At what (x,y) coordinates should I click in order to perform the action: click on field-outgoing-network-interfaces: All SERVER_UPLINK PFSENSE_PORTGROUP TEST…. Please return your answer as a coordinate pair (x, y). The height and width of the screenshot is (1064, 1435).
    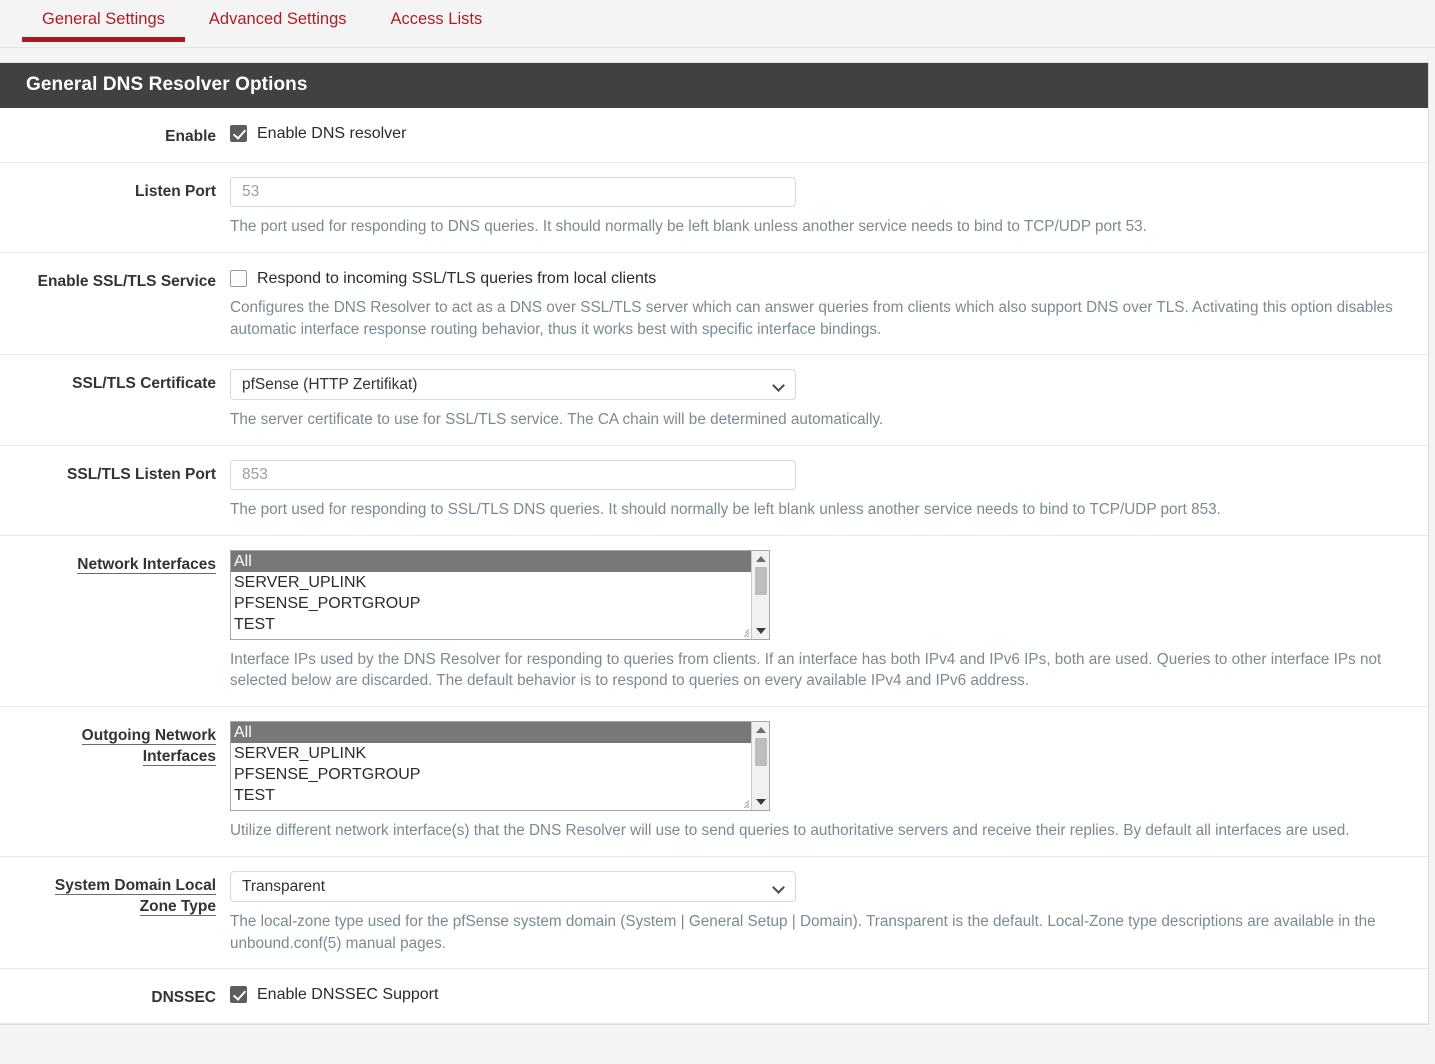
    Looking at the image, I should click on (829, 781).